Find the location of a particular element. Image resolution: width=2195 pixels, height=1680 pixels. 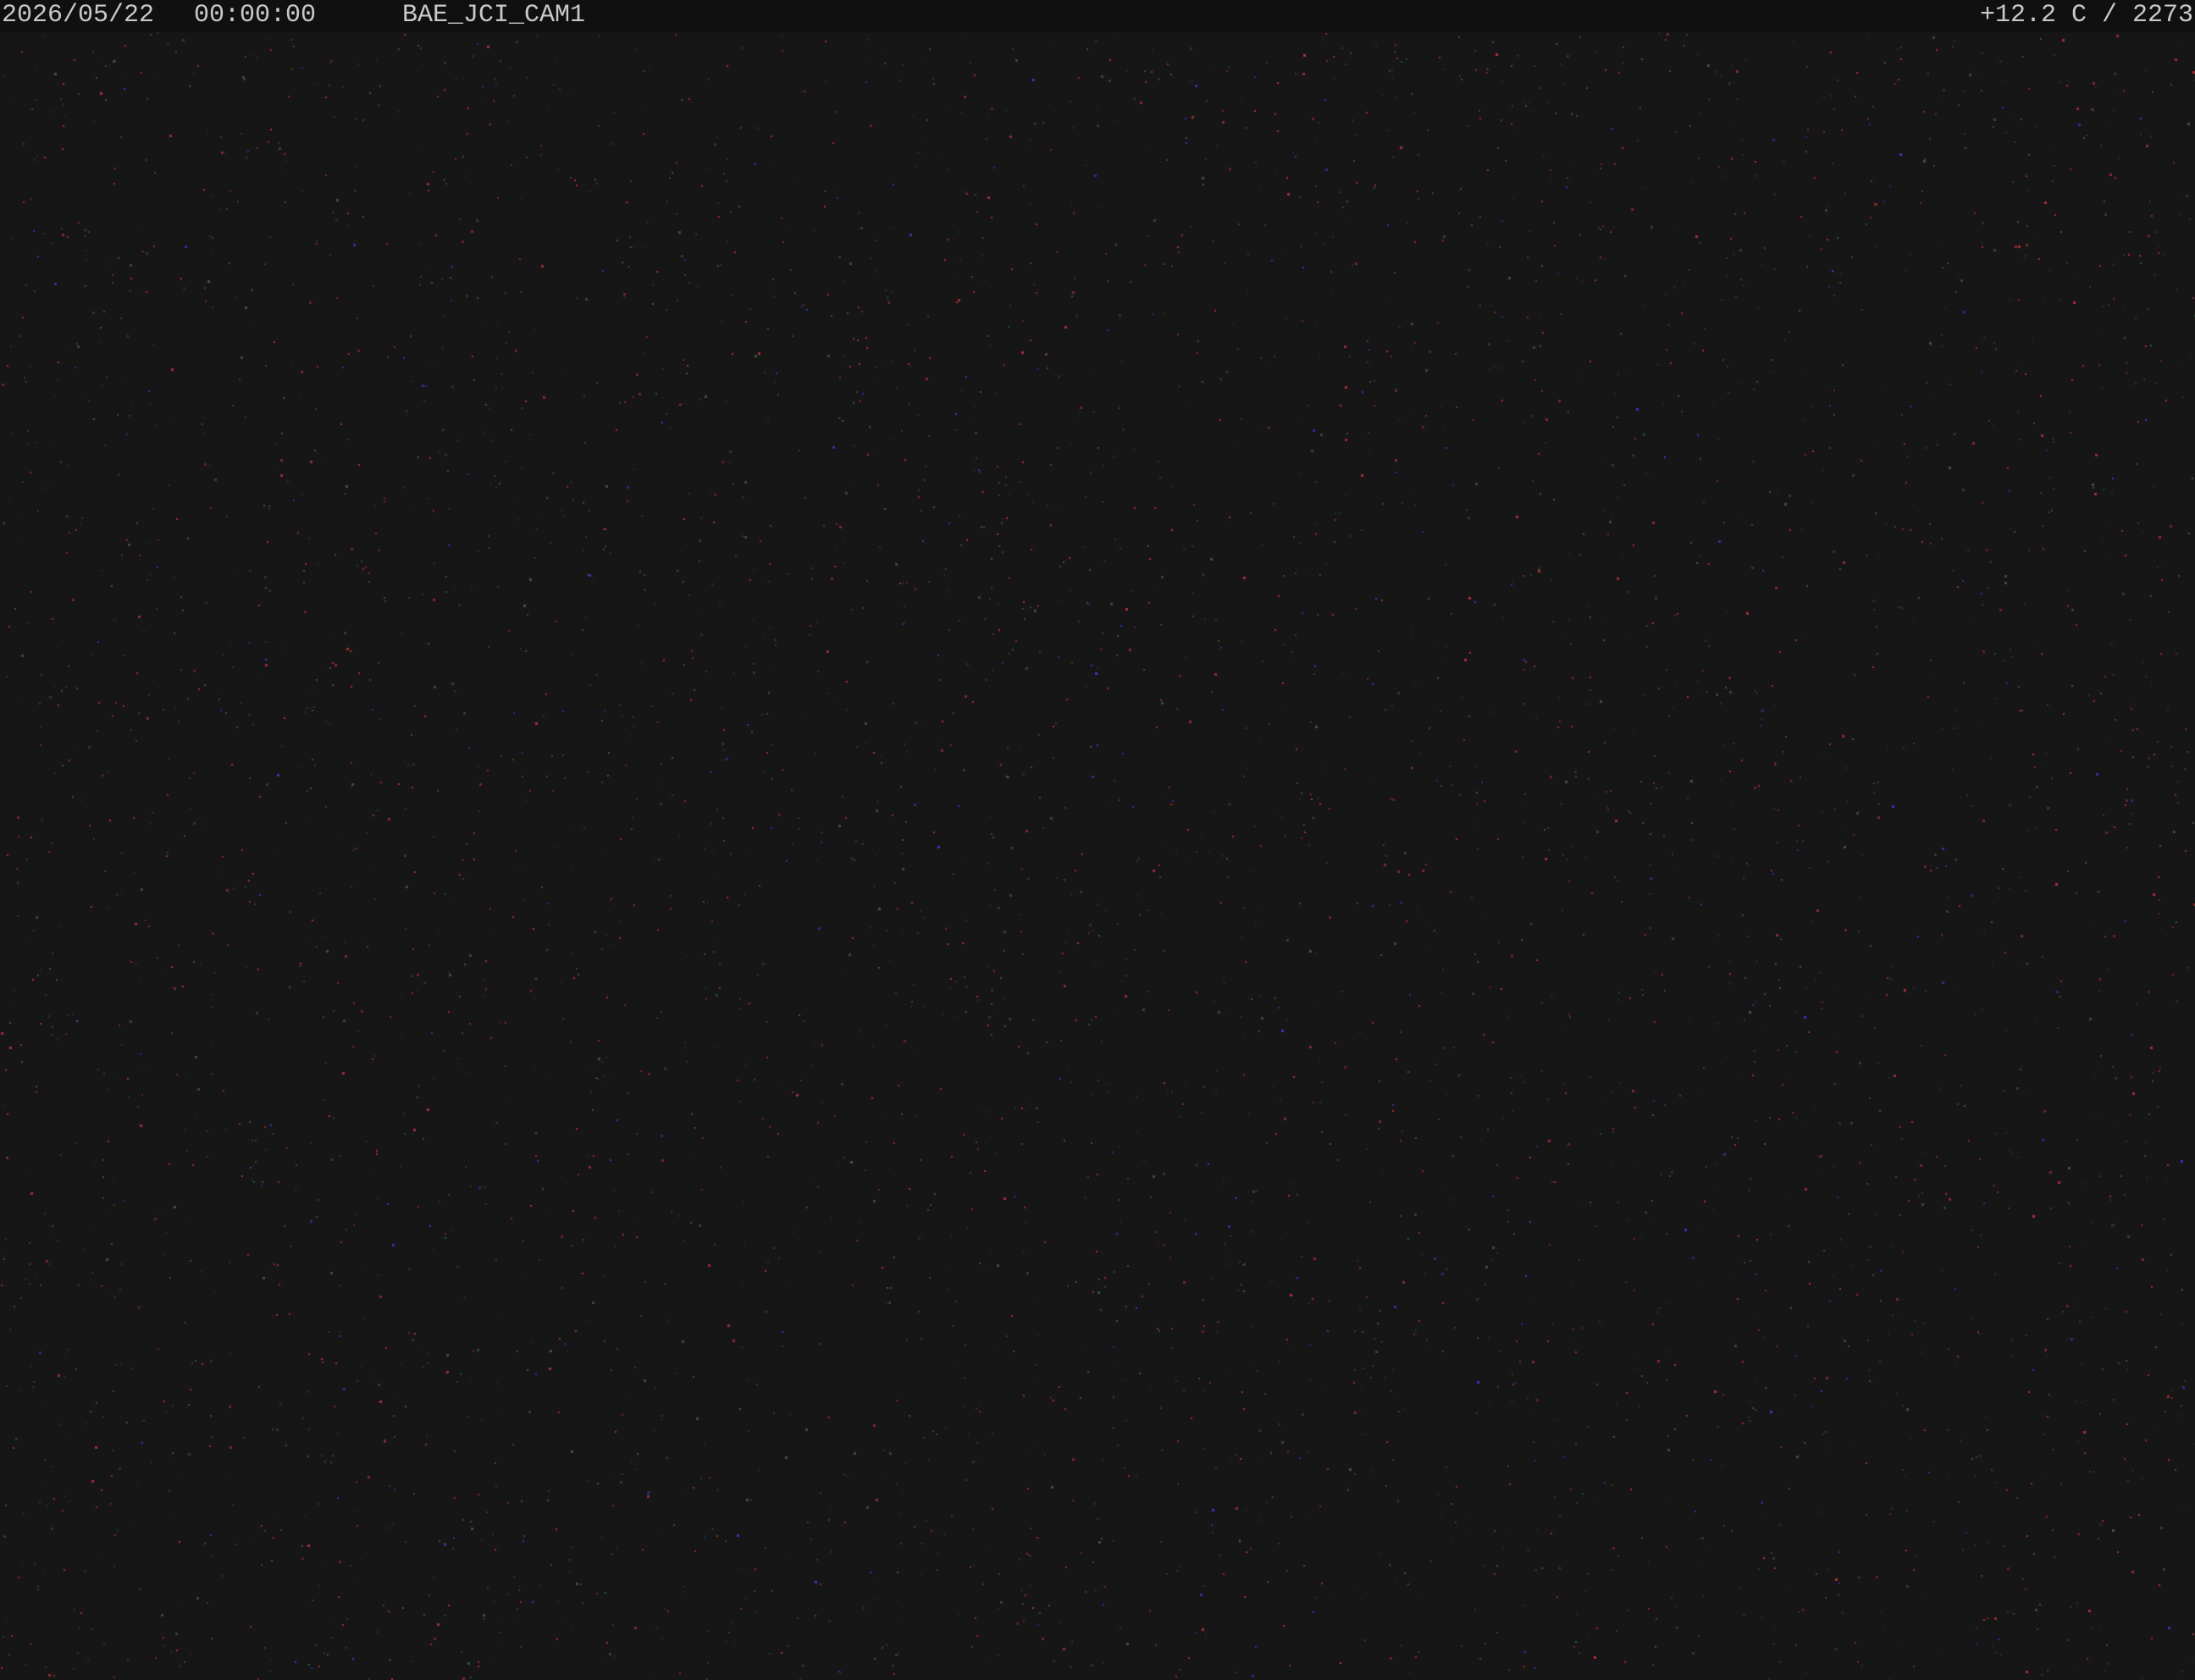

osd-date: 2026/05/22 is located at coordinates (79, 15).